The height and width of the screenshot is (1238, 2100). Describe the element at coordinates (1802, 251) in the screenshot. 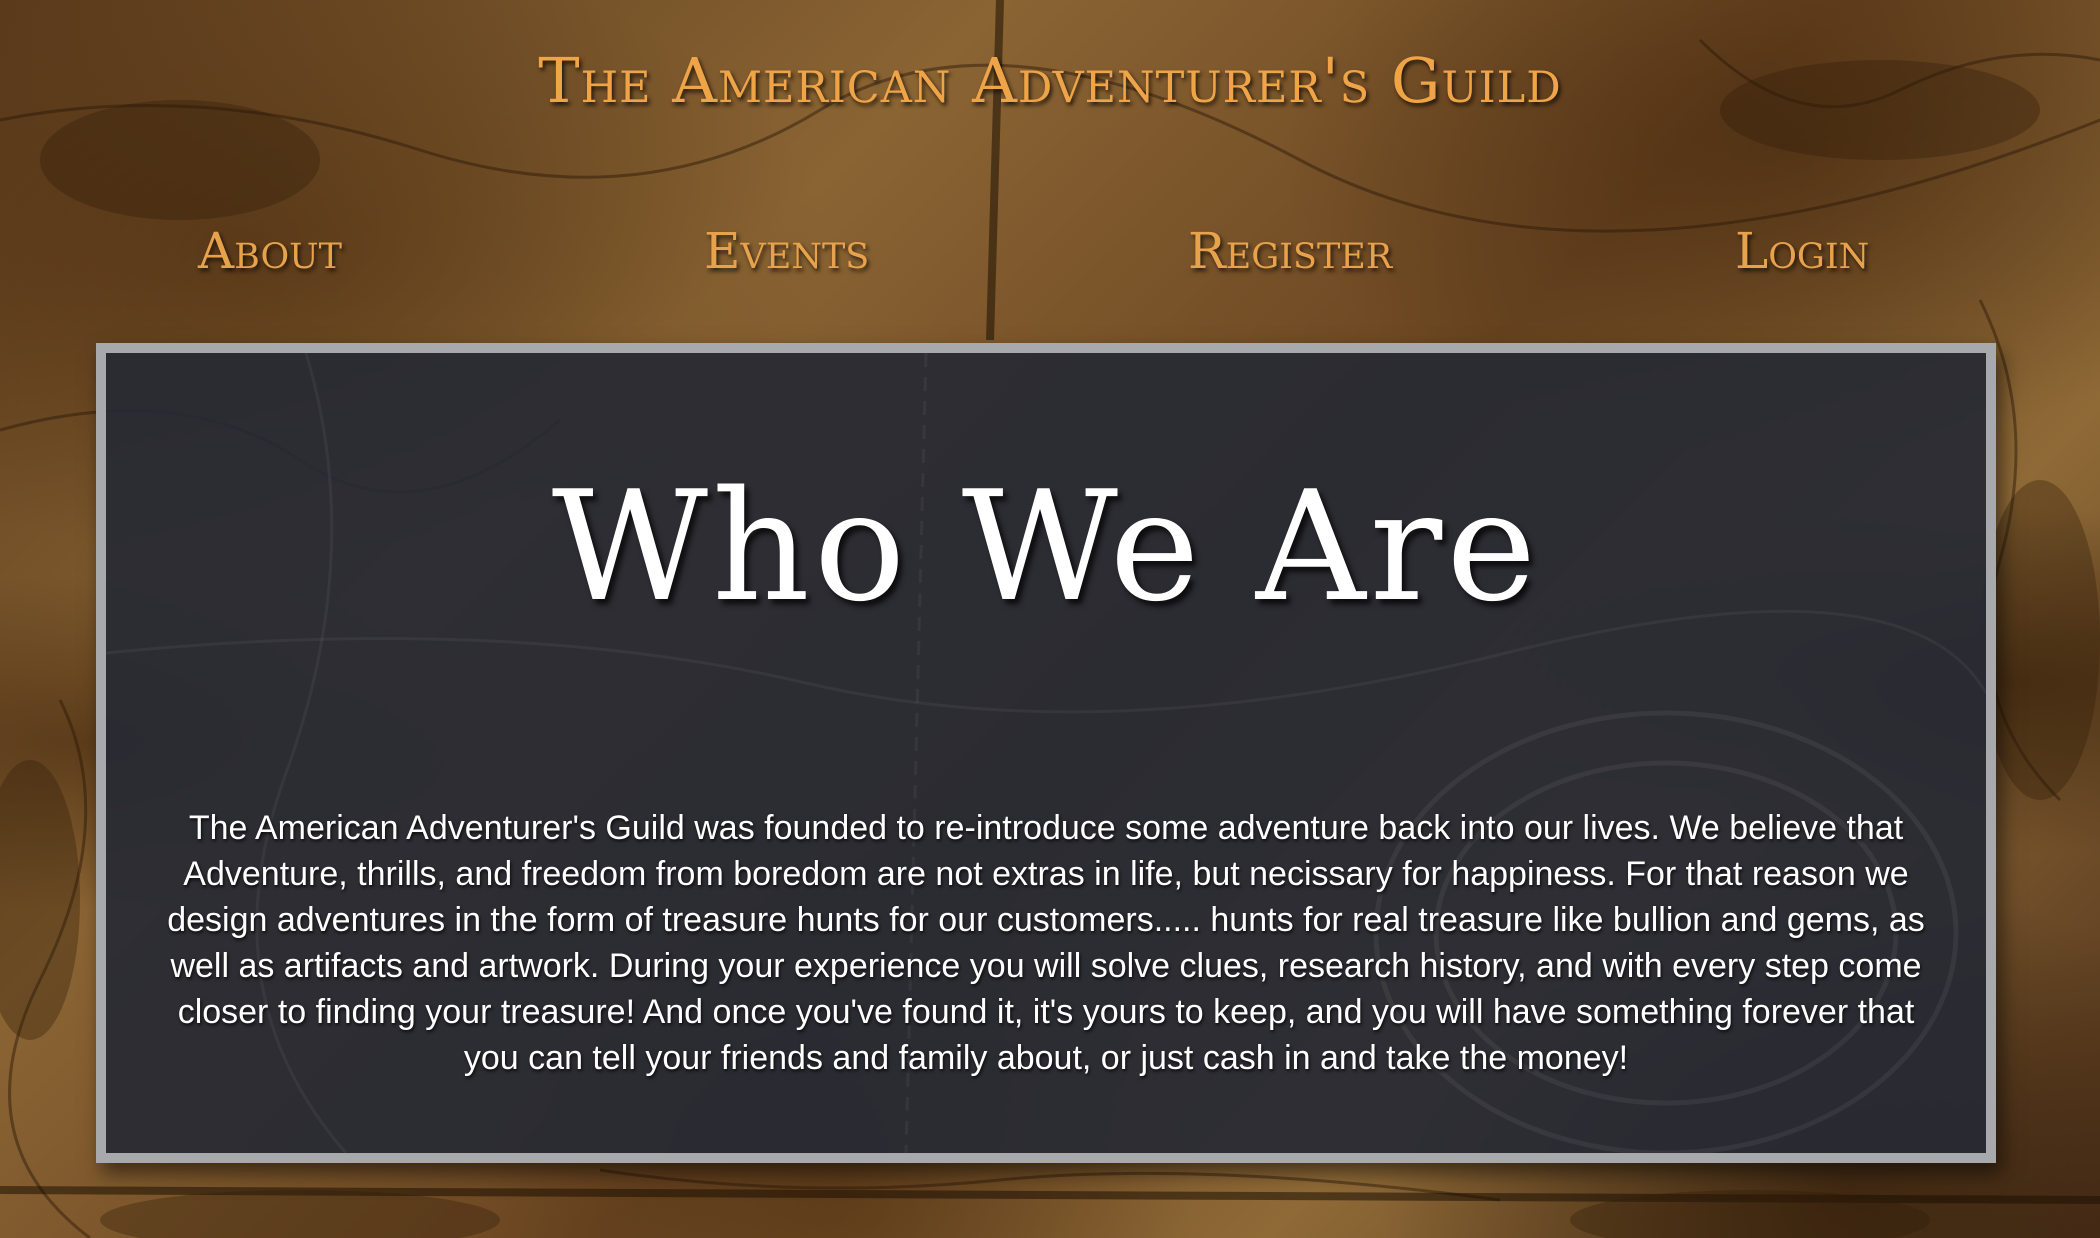

I see `nav-link-login: Login` at that location.